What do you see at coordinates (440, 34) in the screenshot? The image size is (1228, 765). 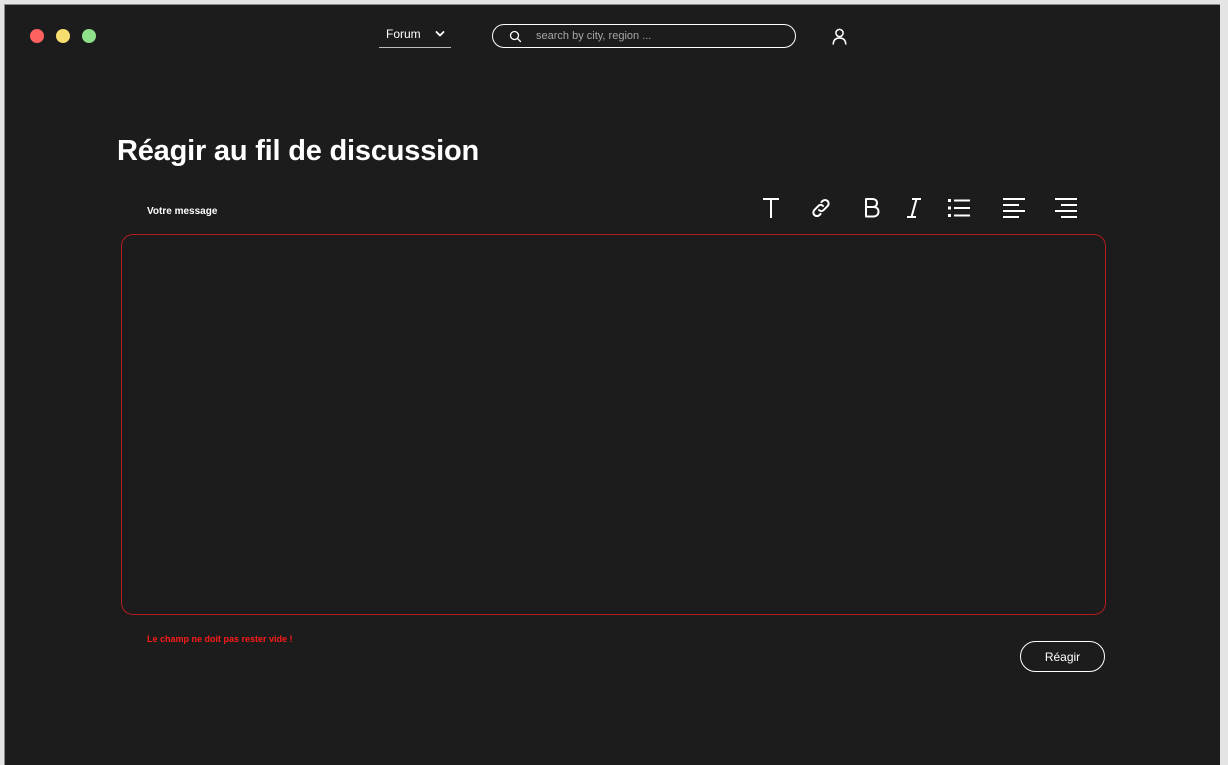 I see `chevron-down-icon` at bounding box center [440, 34].